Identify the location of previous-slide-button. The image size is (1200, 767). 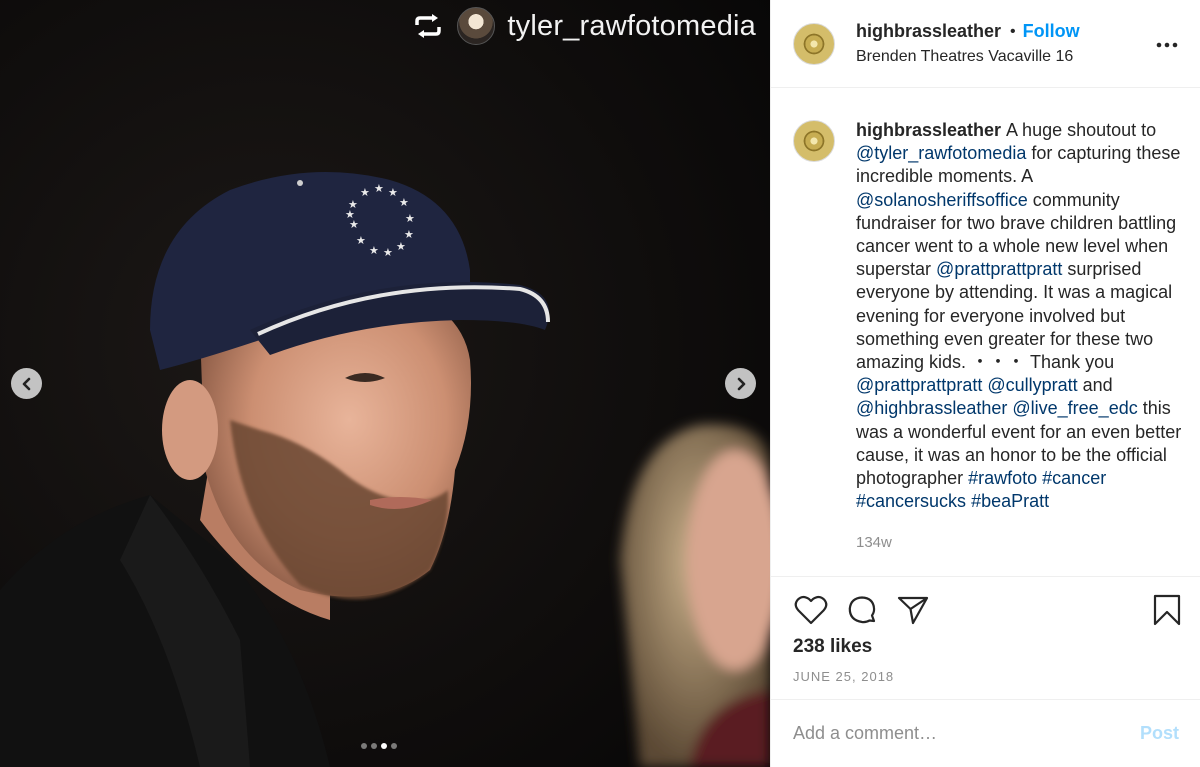
(26, 383).